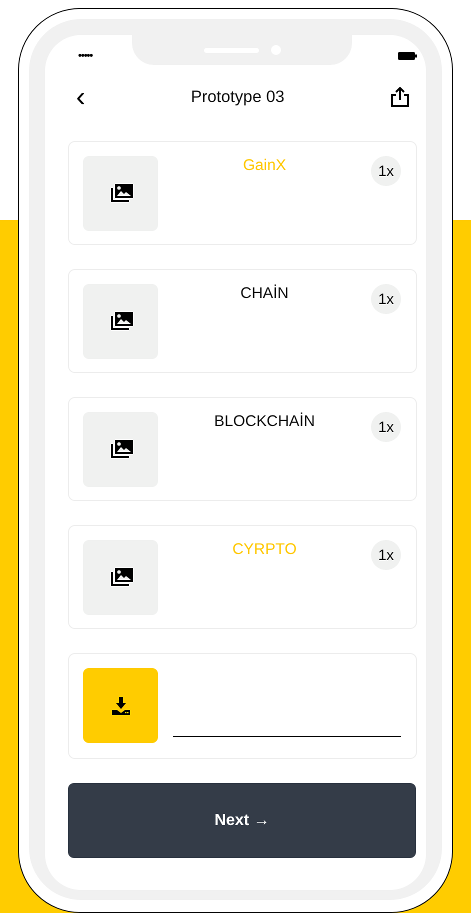 This screenshot has width=471, height=913. Describe the element at coordinates (264, 294) in the screenshot. I see `item-title: CHAİN` at that location.